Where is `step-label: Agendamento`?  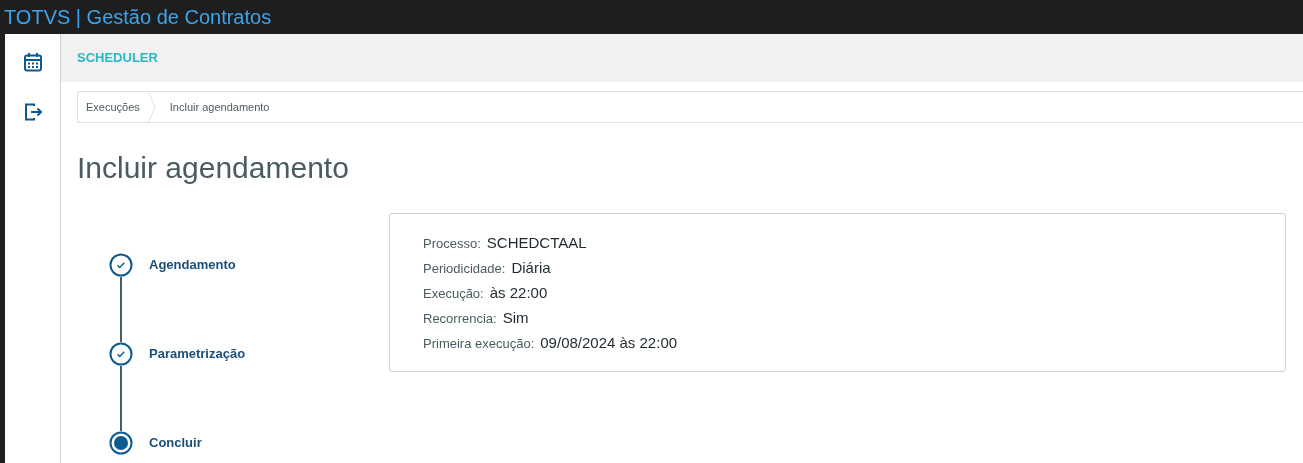 step-label: Agendamento is located at coordinates (192, 265).